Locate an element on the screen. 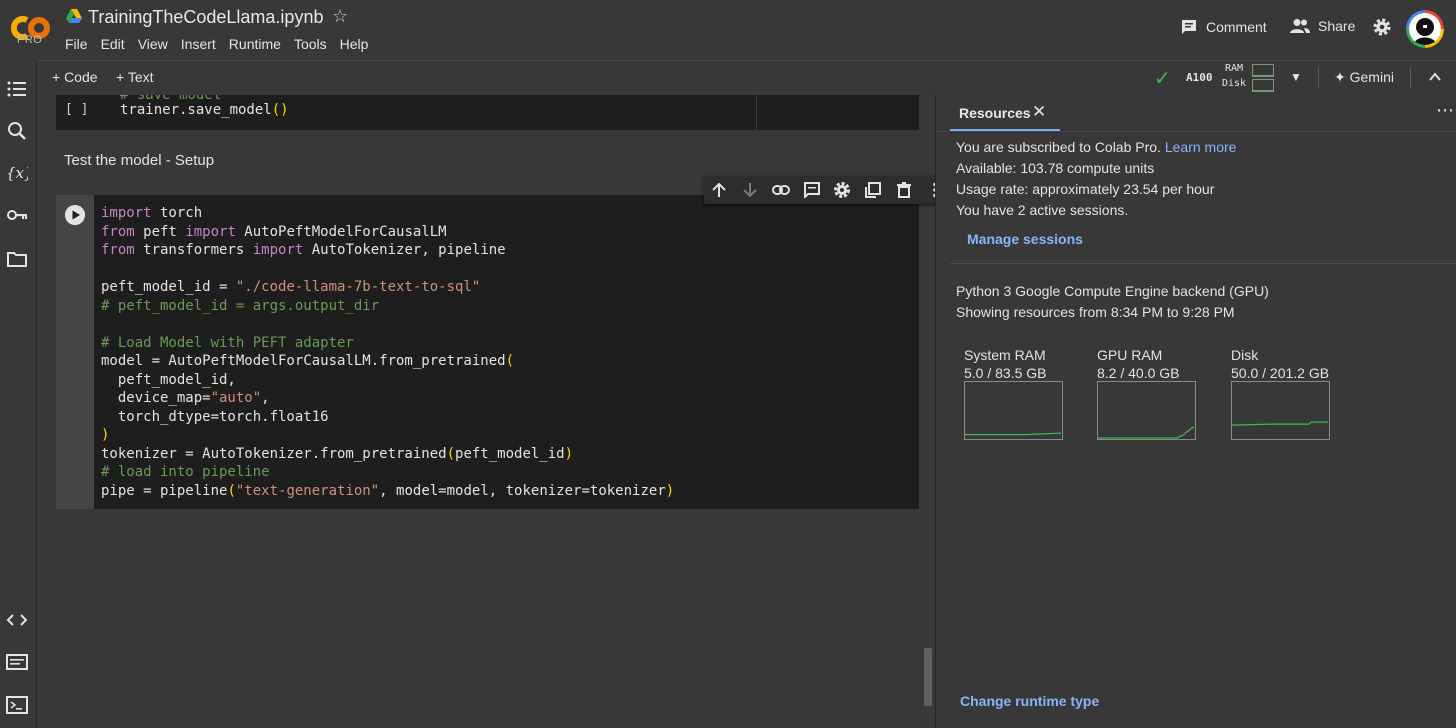 This screenshot has width=1456, height=728. code-cell: [ ] # save model trainer.save_model() is located at coordinates (487, 112).